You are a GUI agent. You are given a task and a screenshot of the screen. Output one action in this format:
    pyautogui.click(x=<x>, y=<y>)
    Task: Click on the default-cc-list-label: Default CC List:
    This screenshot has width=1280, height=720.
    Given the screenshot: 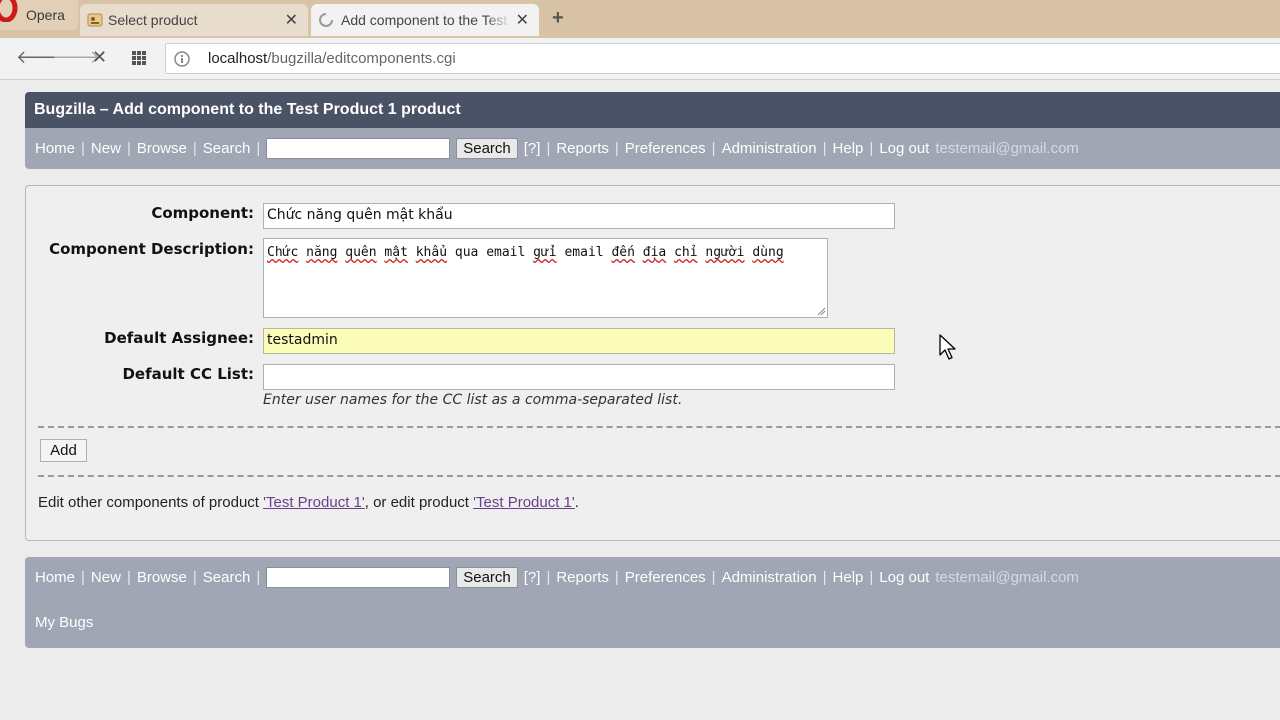 What is the action you would take?
    pyautogui.click(x=188, y=374)
    